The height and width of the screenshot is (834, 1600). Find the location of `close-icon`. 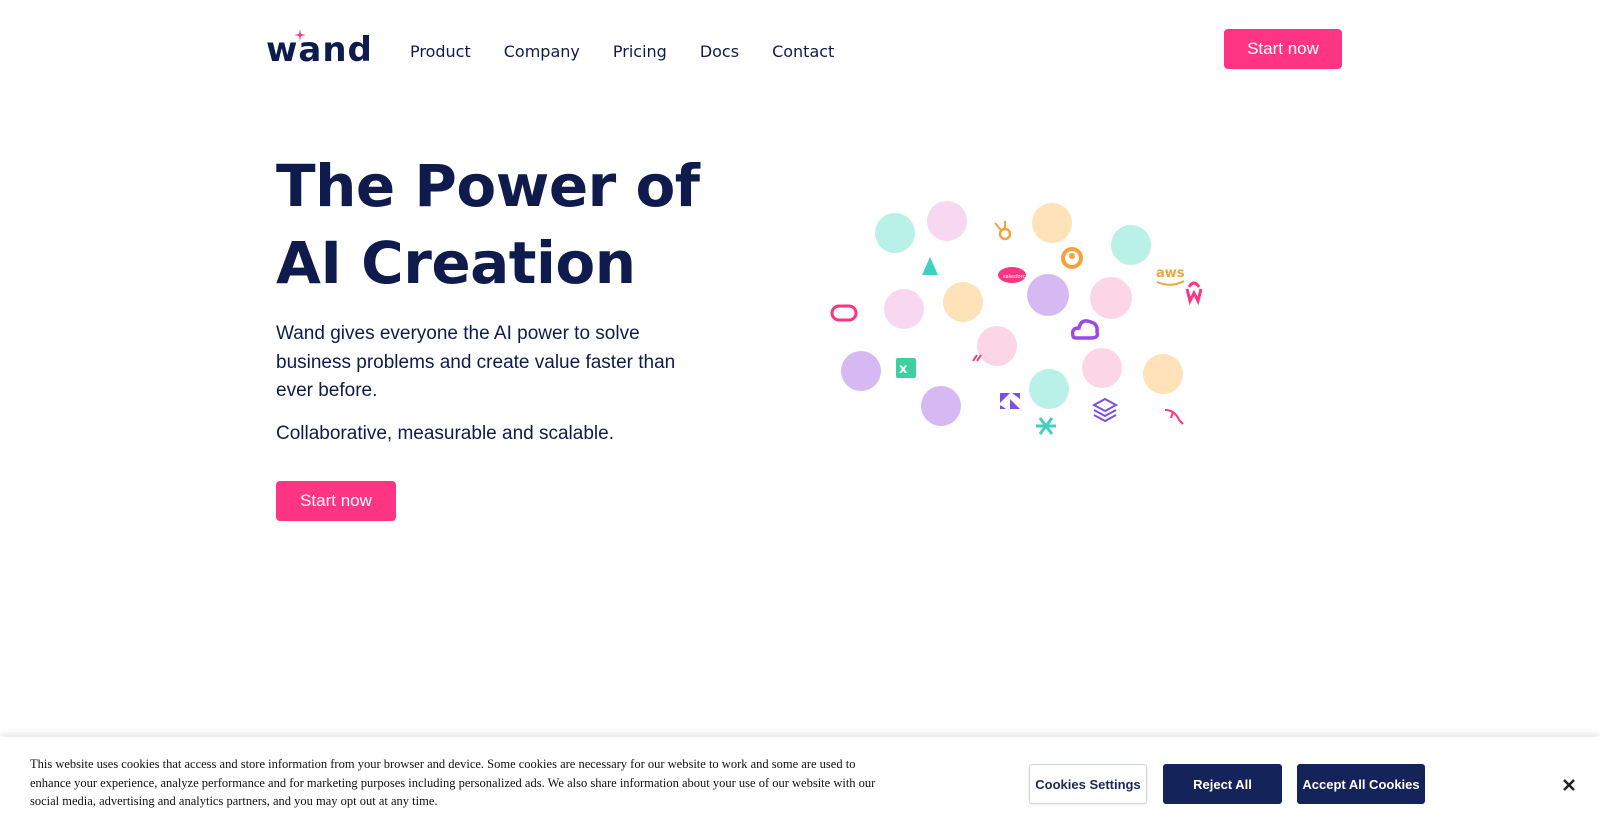

close-icon is located at coordinates (1569, 785).